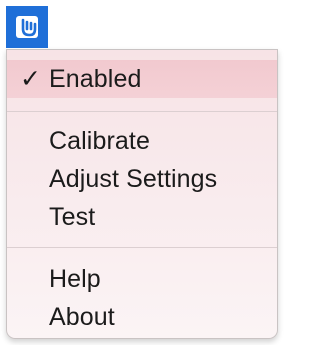  What do you see at coordinates (99, 140) in the screenshot?
I see `menu-item-label: Calibrate` at bounding box center [99, 140].